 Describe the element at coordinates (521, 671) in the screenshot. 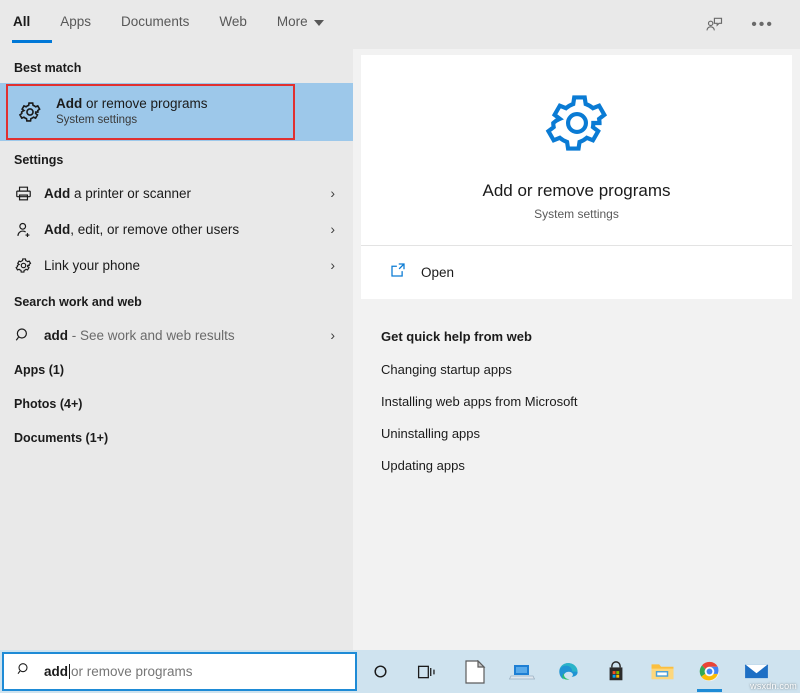

I see `remote-desktop-icon` at that location.